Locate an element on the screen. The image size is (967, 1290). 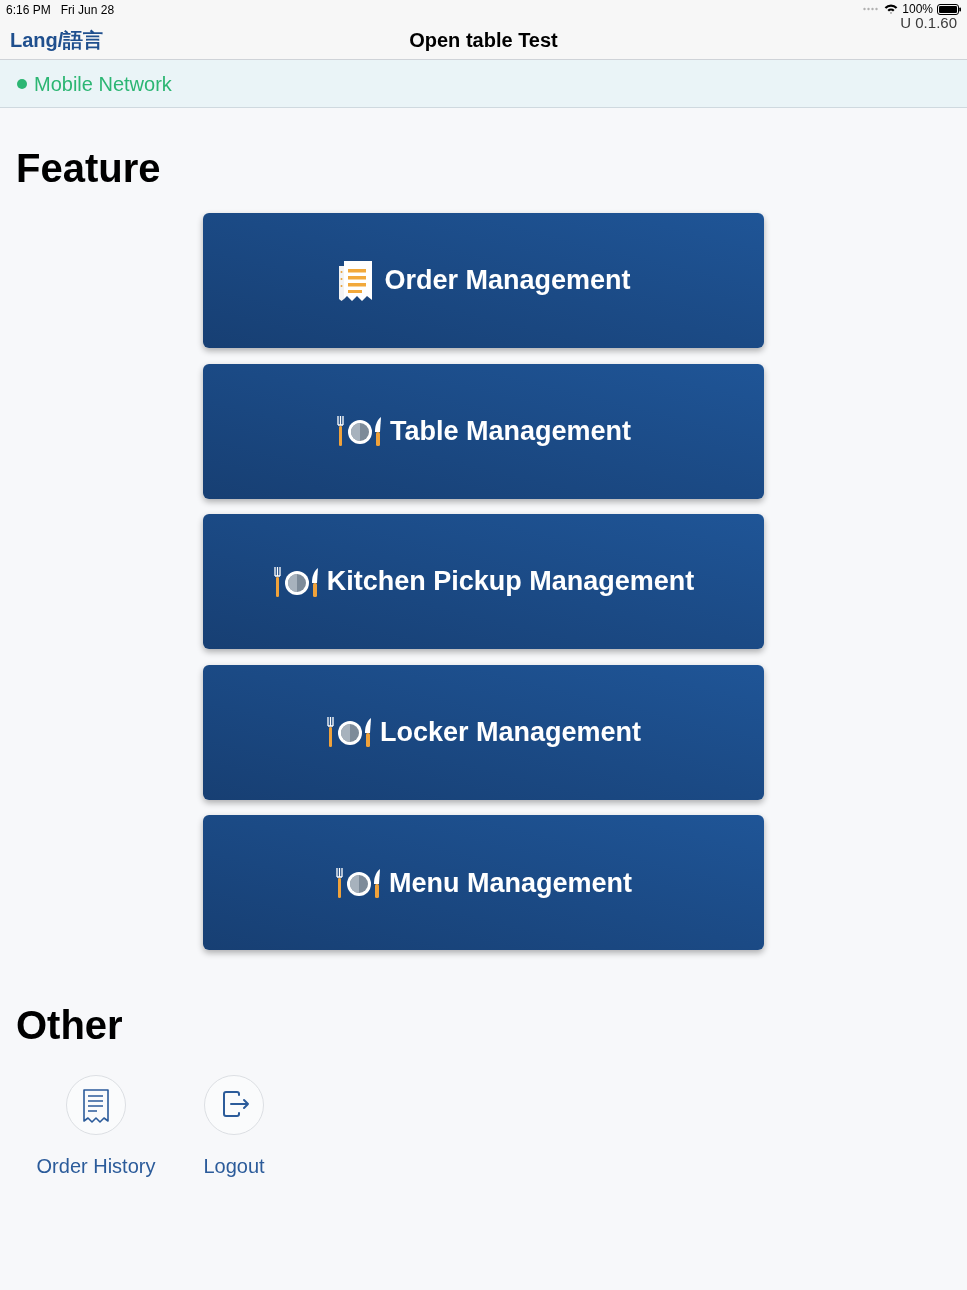
battery-percentage: 100% is located at coordinates (917, 9).